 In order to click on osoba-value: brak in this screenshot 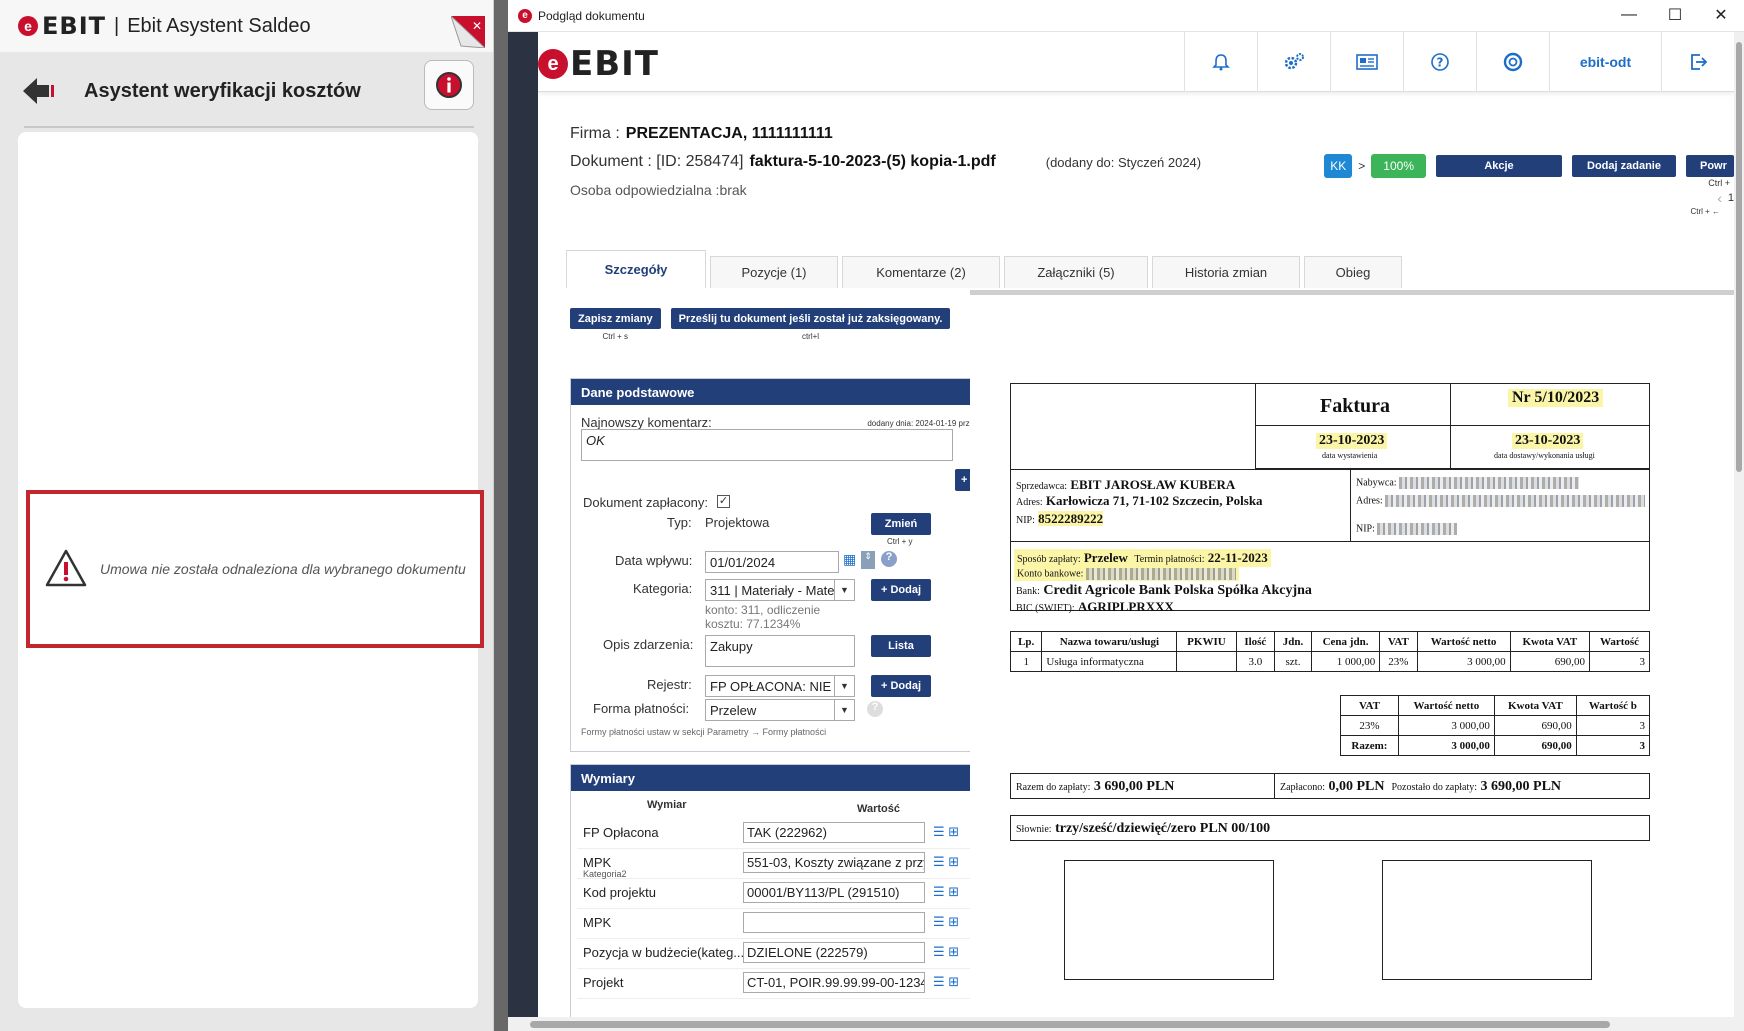, I will do `click(733, 190)`.